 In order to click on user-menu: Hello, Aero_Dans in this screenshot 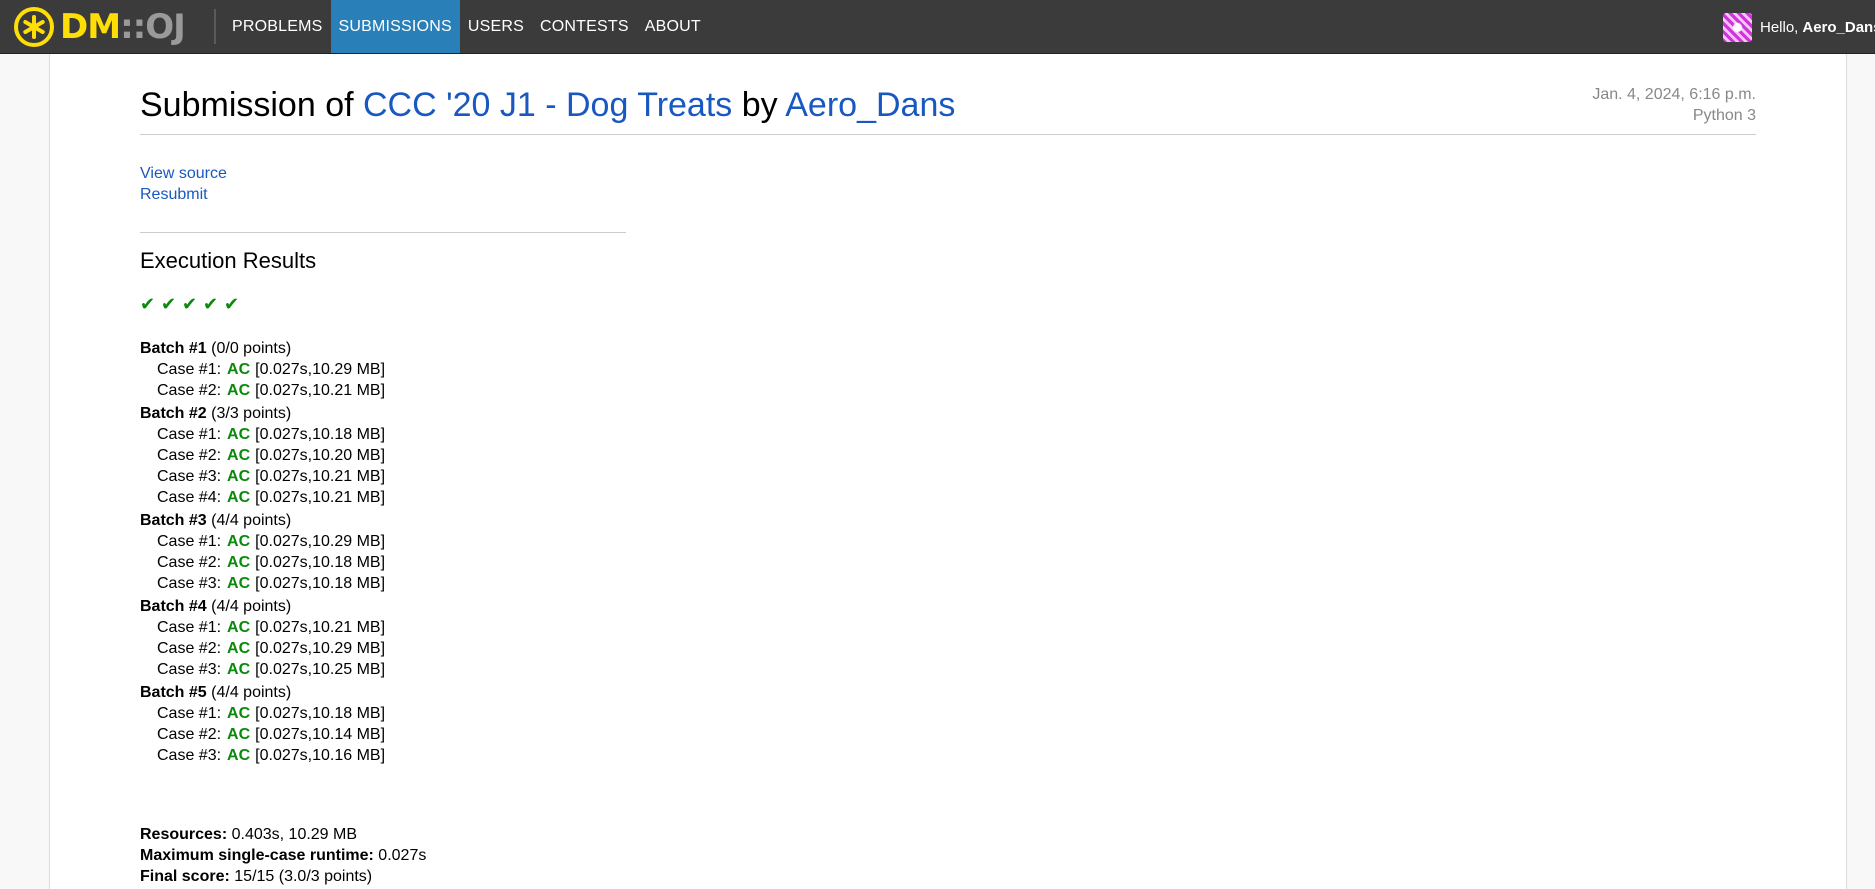, I will do `click(1799, 27)`.